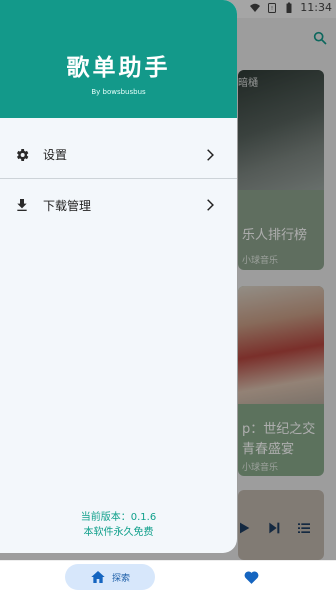 The width and height of the screenshot is (336, 600). Describe the element at coordinates (118, 205) in the screenshot. I see `menu-item-downloads: 下载管理` at that location.